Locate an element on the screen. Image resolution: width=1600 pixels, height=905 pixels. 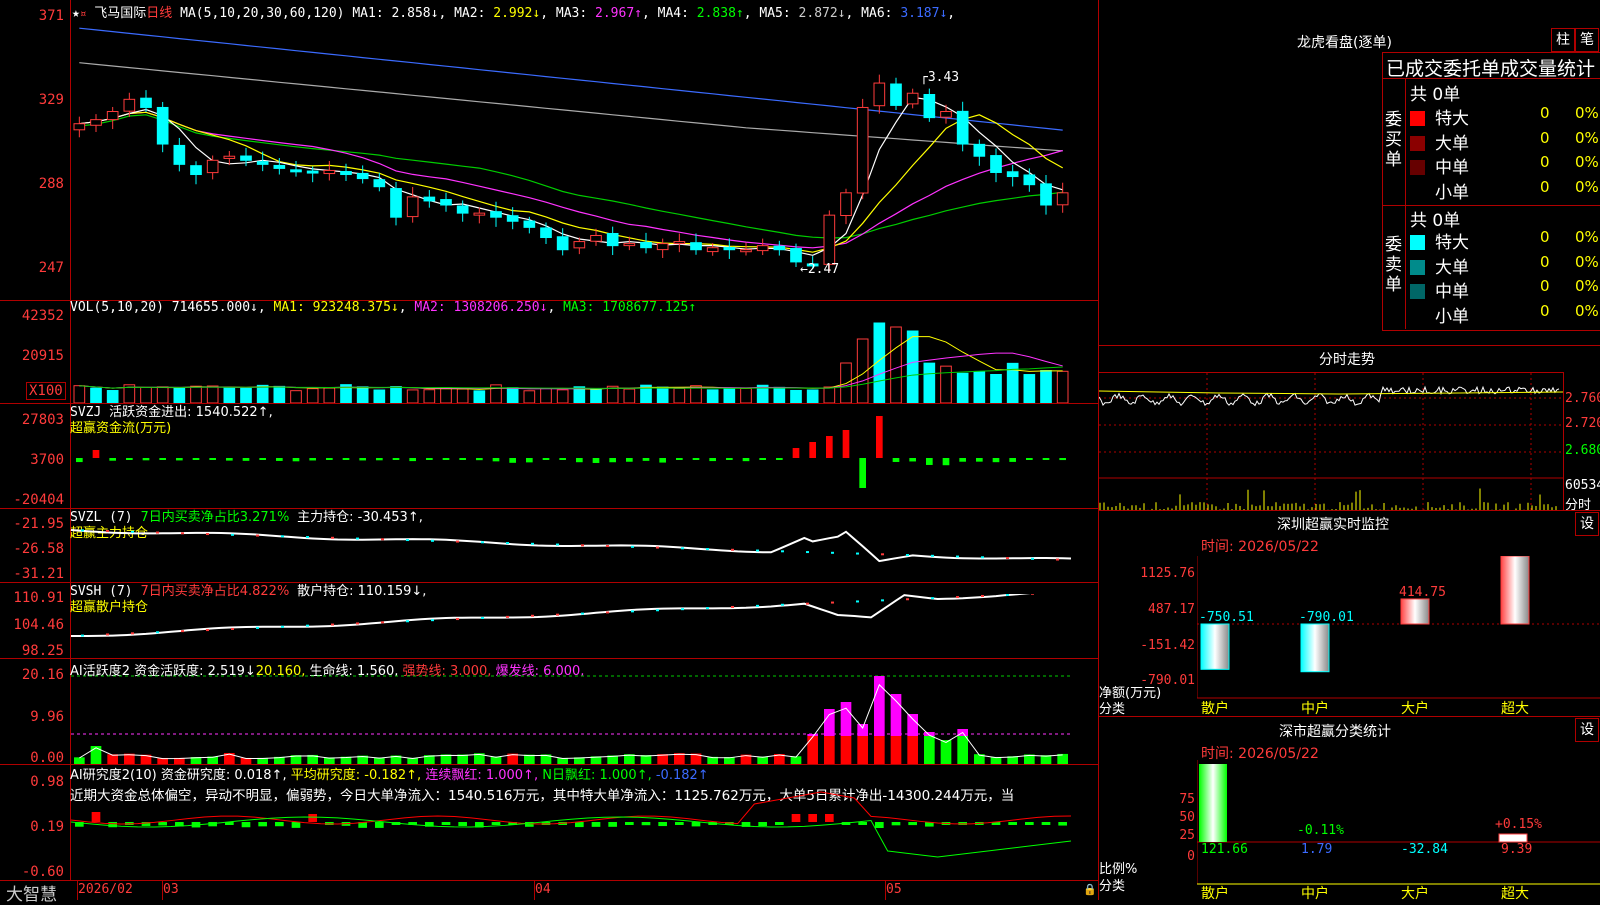
svsh-ytick-2: 98.25 is located at coordinates (42, 651).